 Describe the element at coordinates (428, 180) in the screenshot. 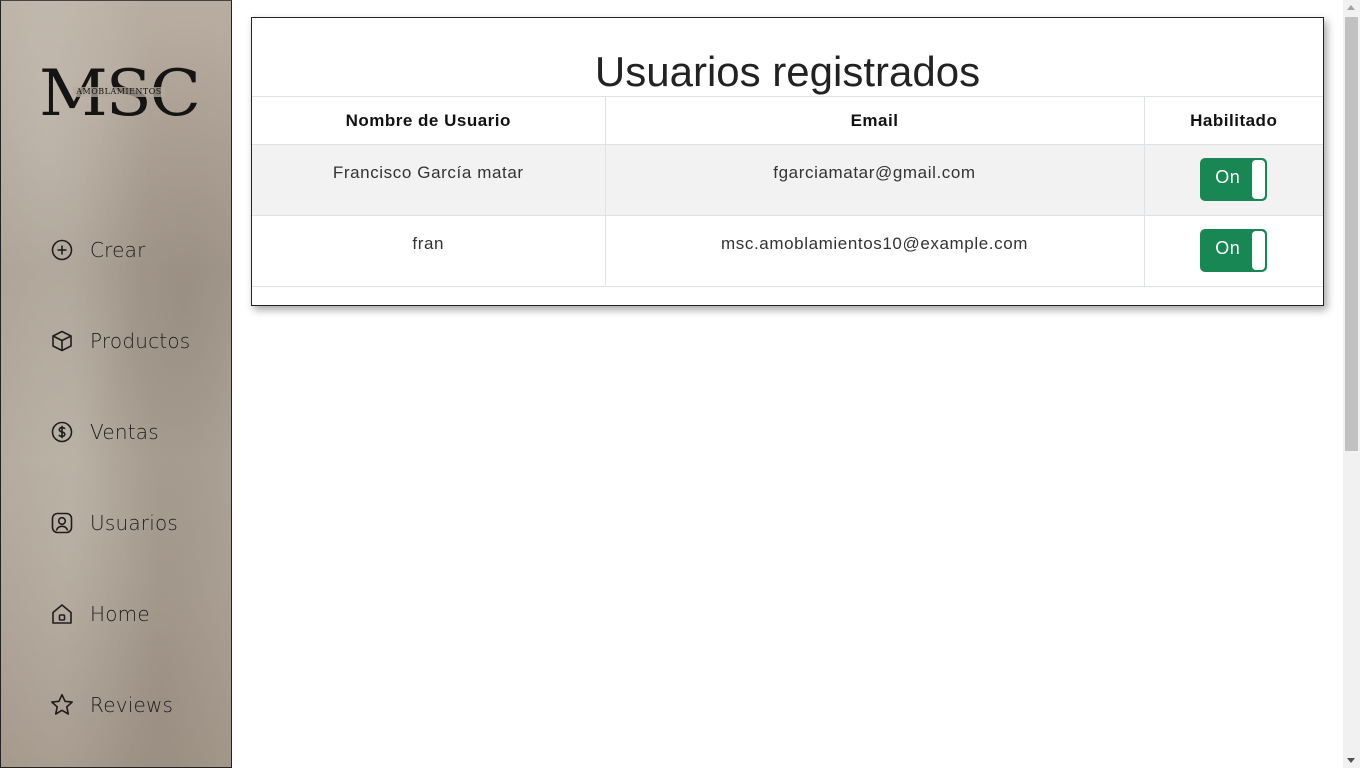

I see `user-name-cell: Francisco García matar` at that location.